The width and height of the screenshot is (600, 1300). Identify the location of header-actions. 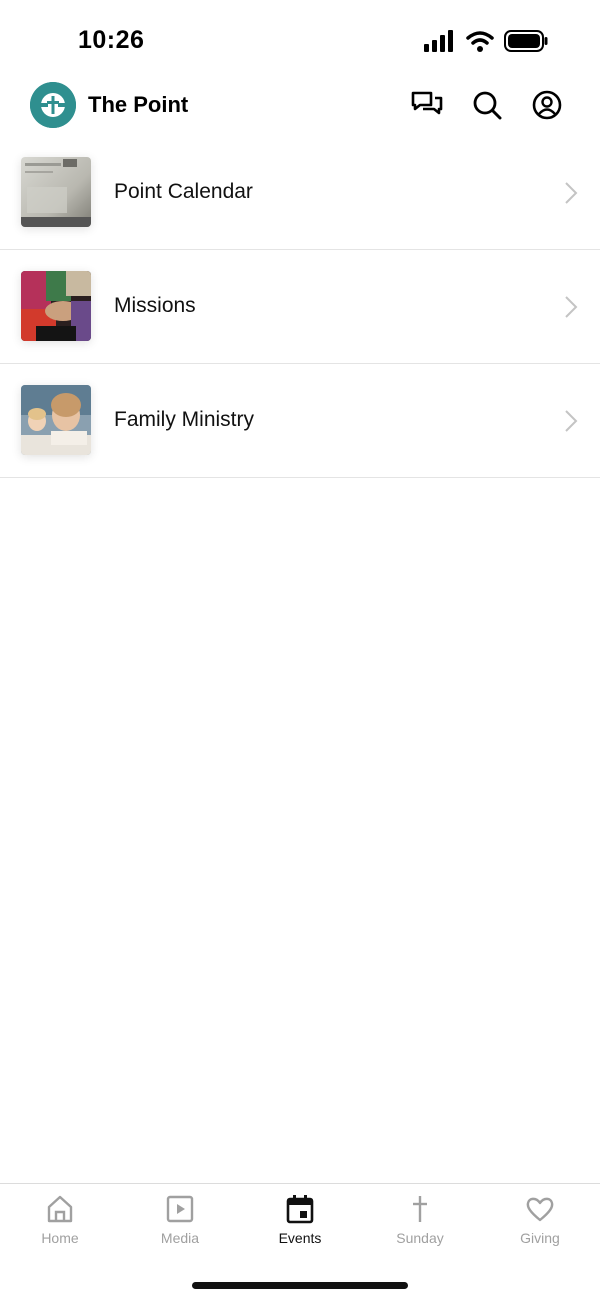
(487, 105).